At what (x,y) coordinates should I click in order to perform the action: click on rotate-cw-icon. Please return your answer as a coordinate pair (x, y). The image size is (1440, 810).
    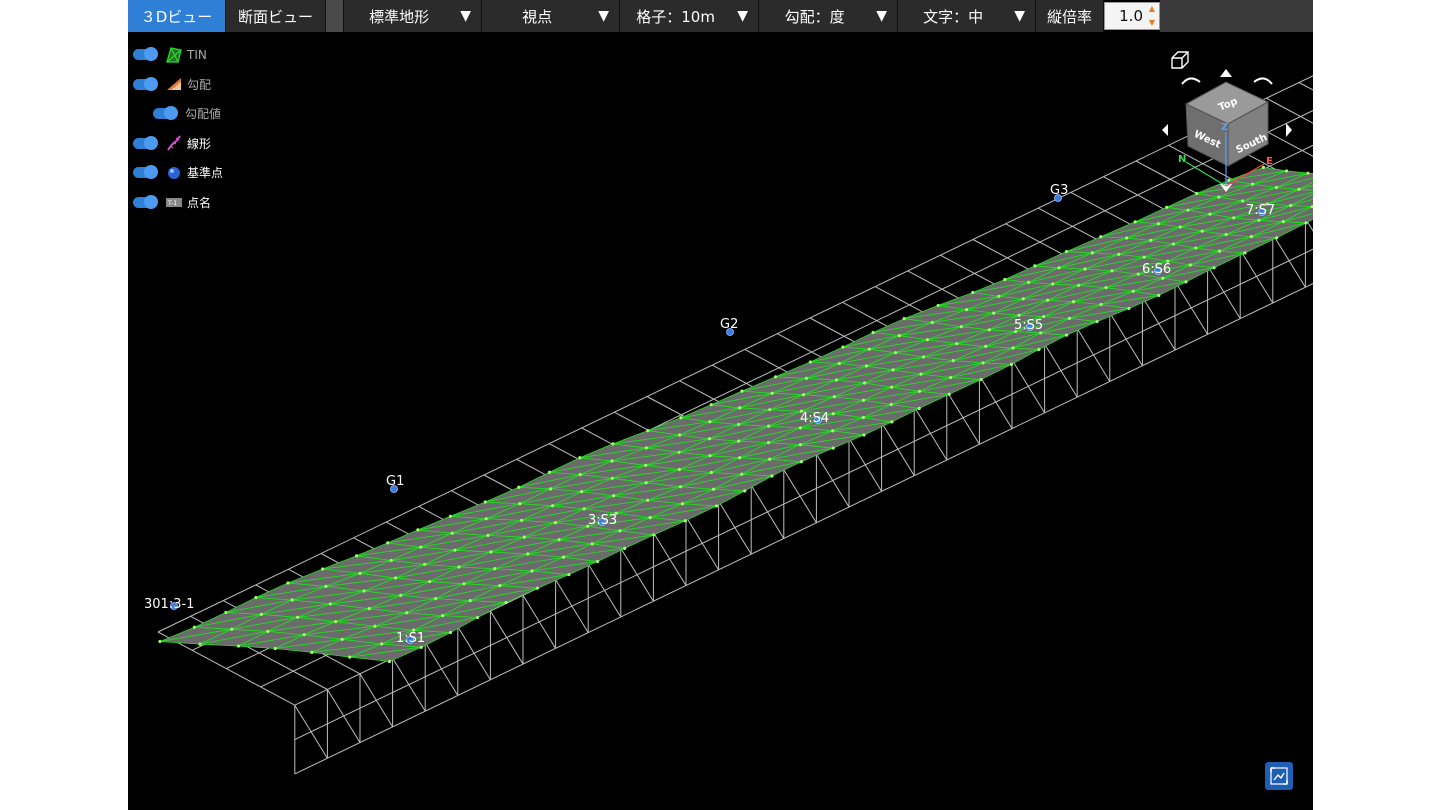
    Looking at the image, I should click on (1263, 81).